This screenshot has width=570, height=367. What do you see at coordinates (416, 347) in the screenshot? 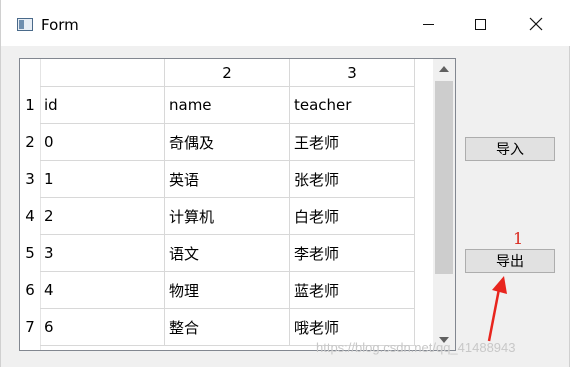
I see `watermark: https://blog.csdn.net/qq_41488943` at bounding box center [416, 347].